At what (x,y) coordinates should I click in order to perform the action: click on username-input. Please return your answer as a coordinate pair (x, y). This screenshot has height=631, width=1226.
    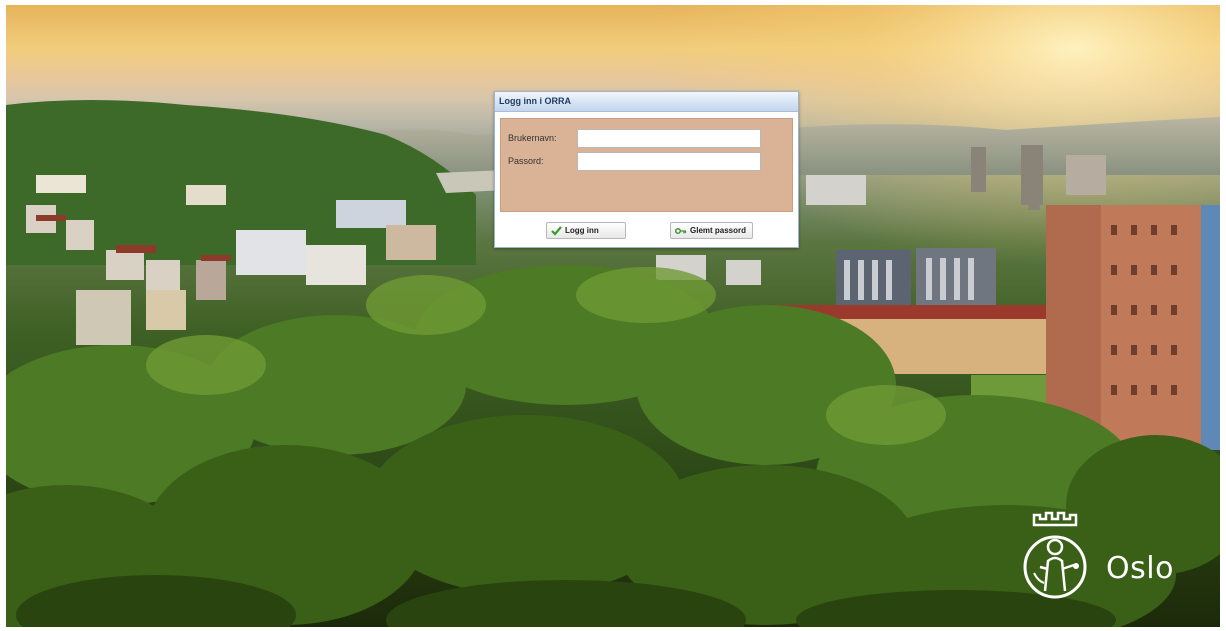
    Looking at the image, I should click on (669, 138).